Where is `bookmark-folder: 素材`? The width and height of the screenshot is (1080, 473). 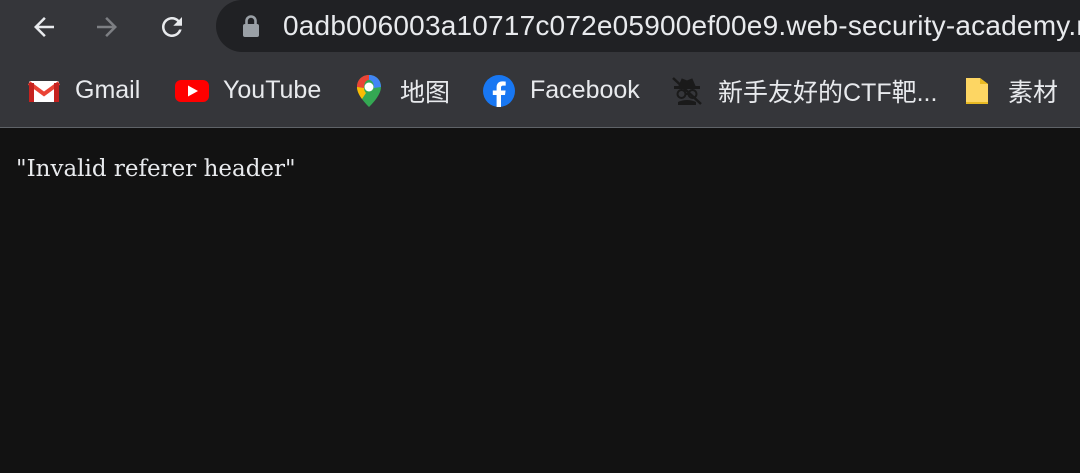
bookmark-folder: 素材 is located at coordinates (1009, 90).